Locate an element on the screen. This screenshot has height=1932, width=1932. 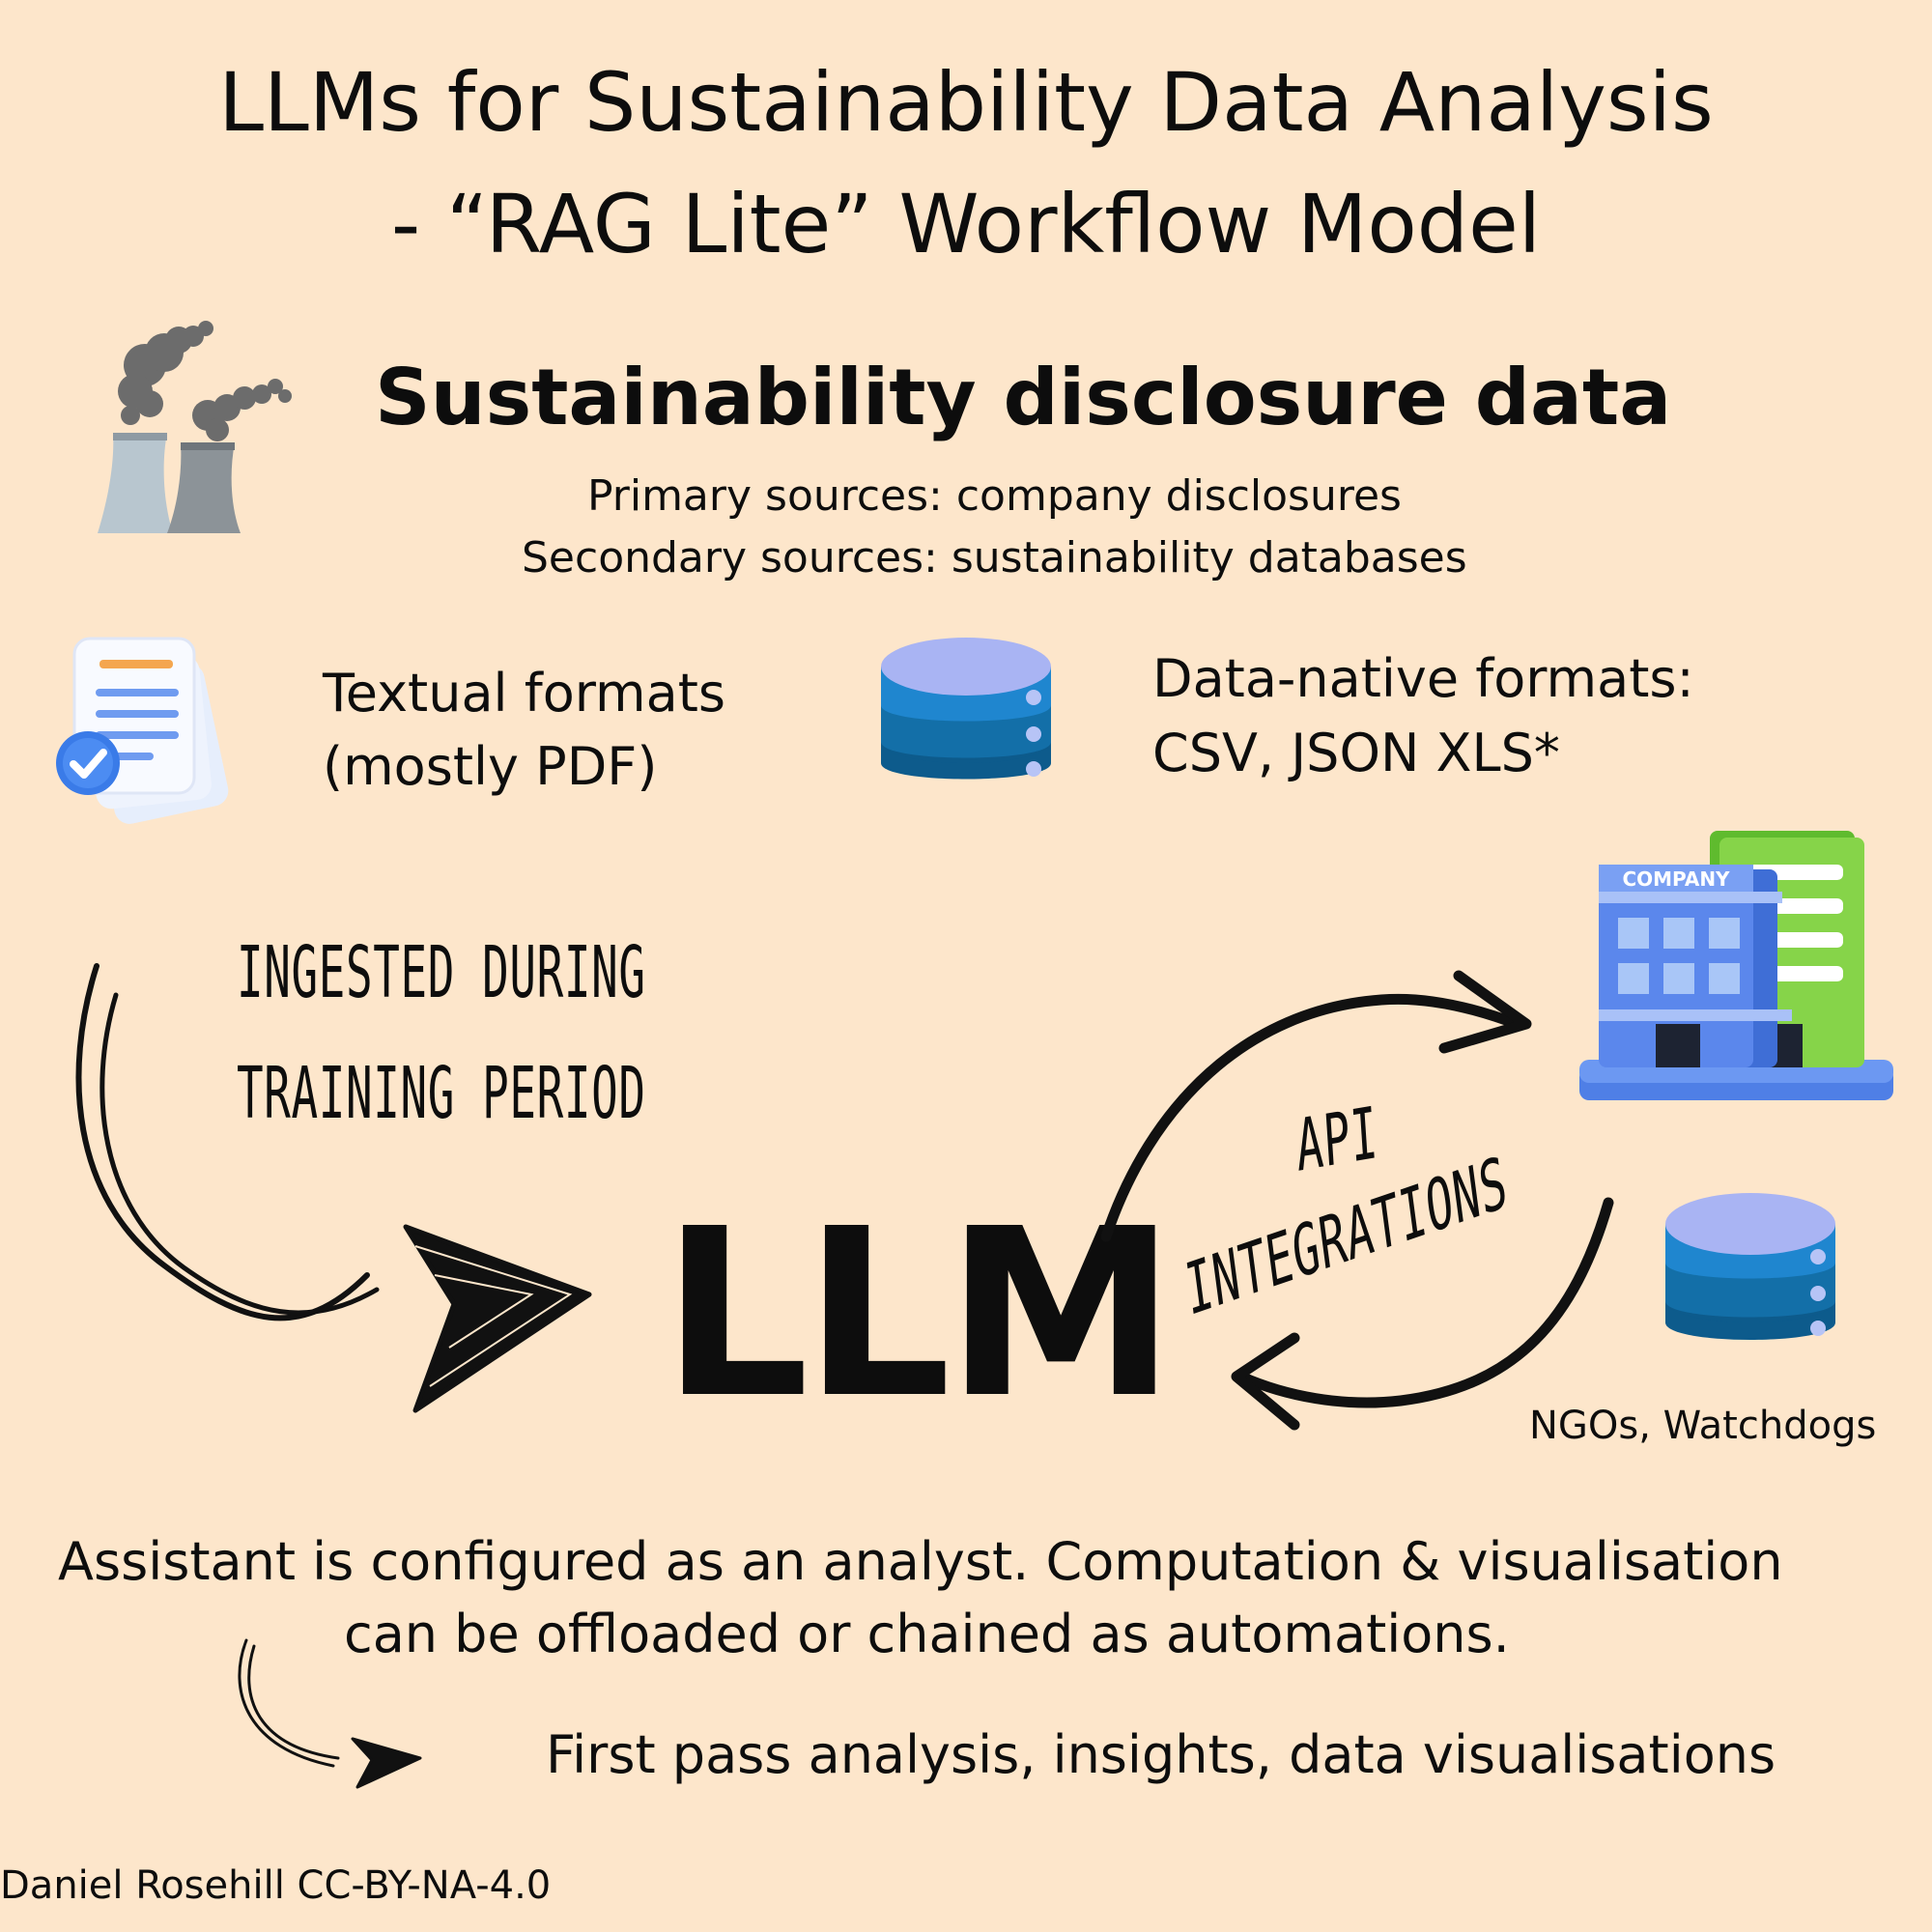
output-arrow is located at coordinates (330, 1713).